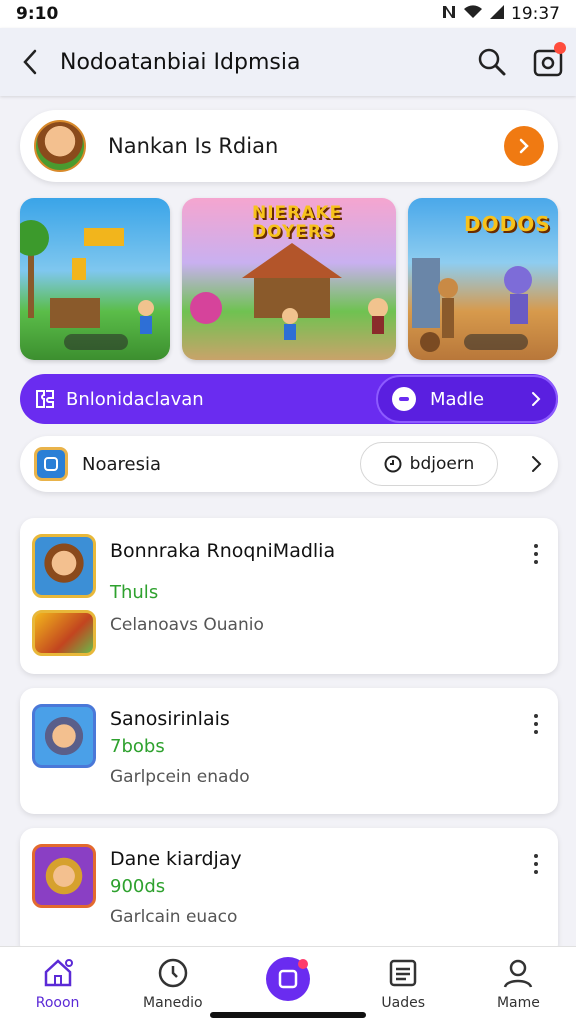  I want to click on primary-bar-pill: Madle, so click(467, 399).